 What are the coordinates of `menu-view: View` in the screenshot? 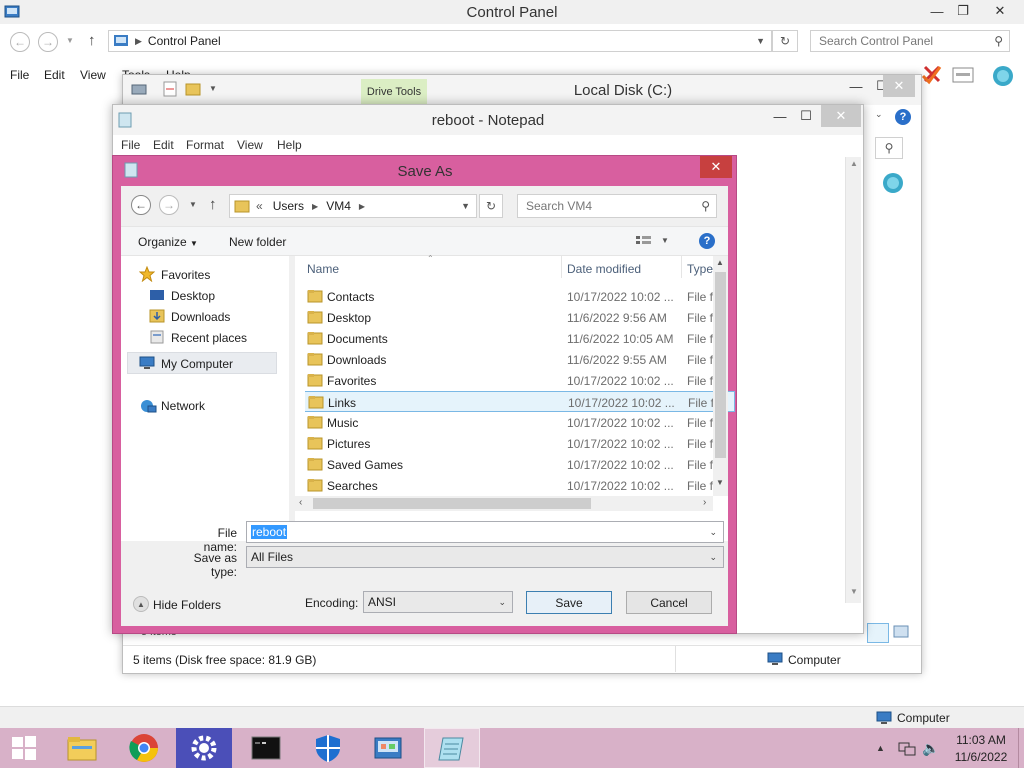 It's located at (93, 75).